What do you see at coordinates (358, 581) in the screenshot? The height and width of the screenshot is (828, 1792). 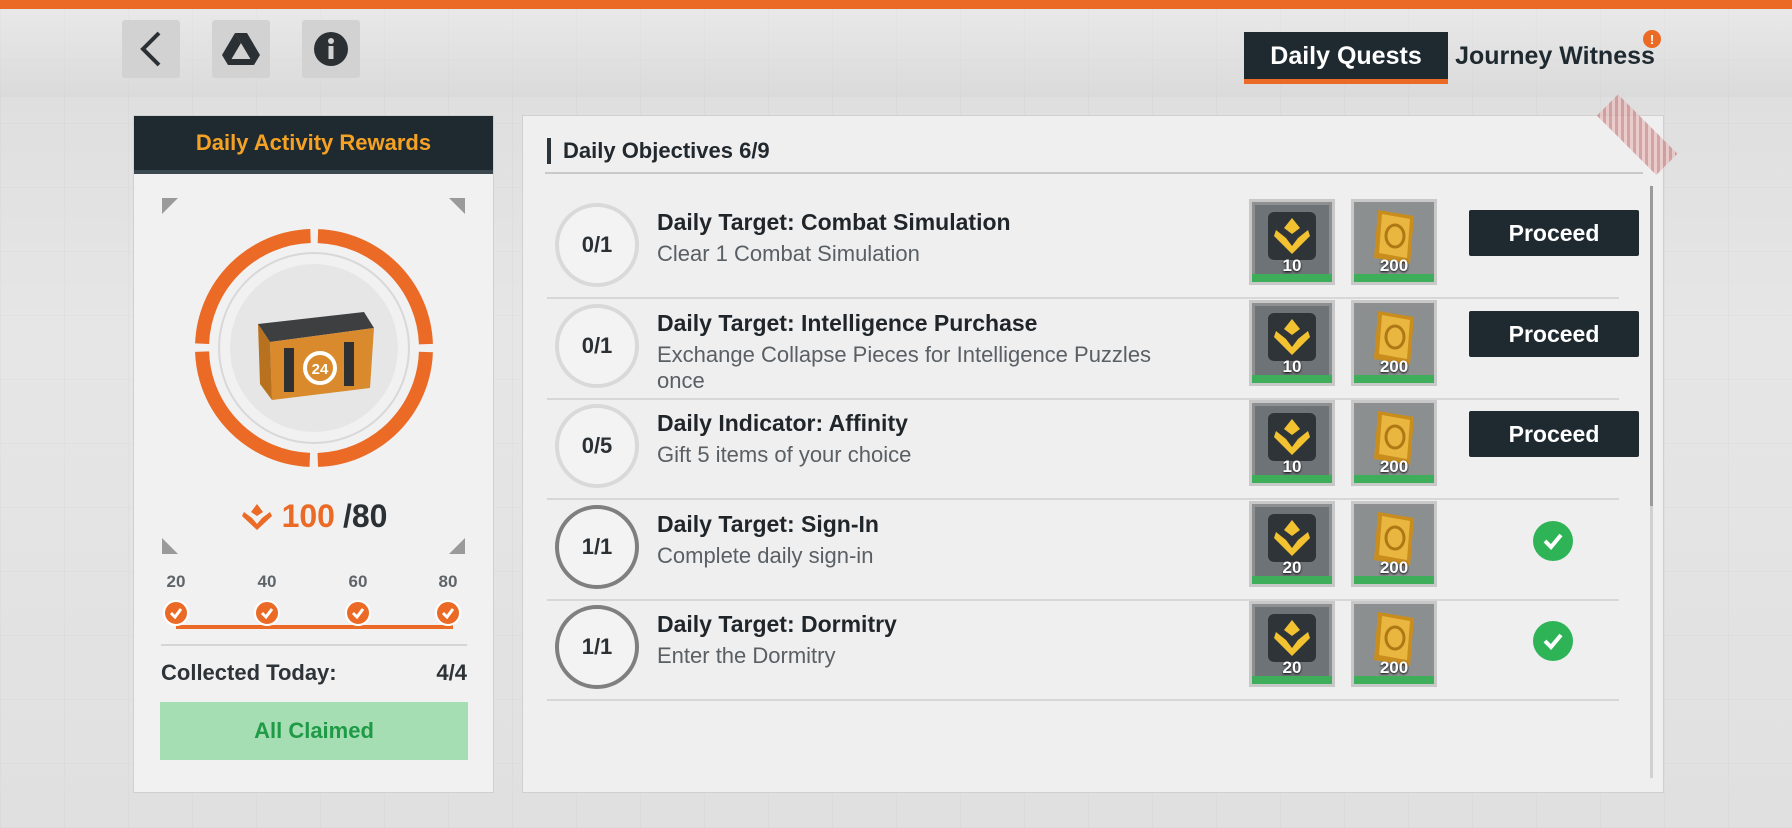 I see `milestone-label: 60` at bounding box center [358, 581].